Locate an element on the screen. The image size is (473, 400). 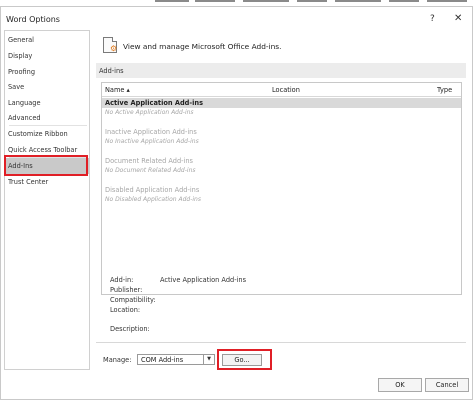
manage-label: Manage: is located at coordinates (117, 360).